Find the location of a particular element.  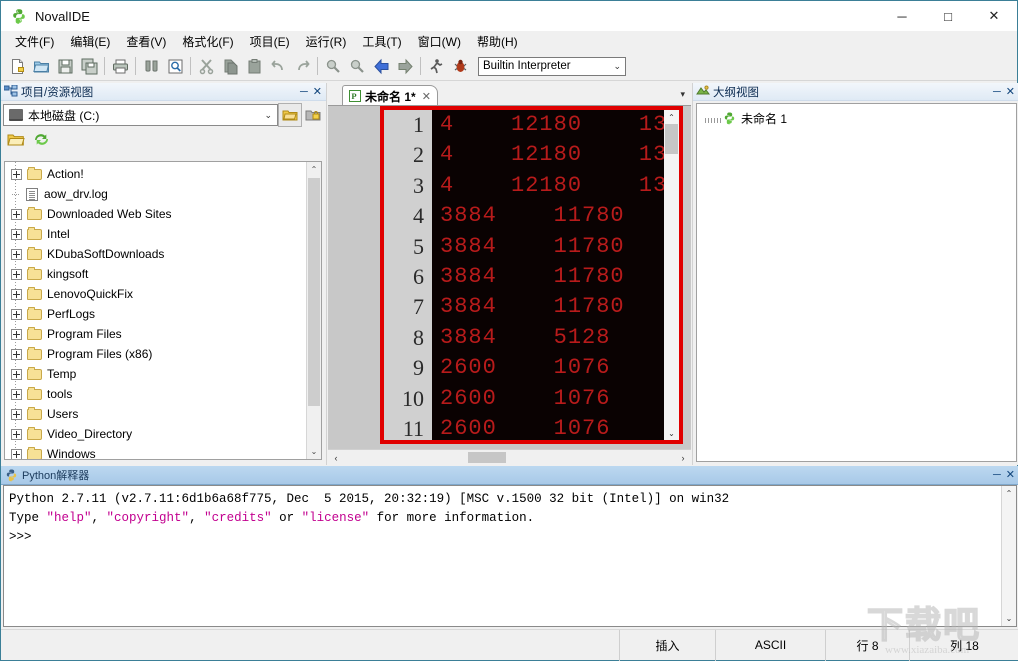

folder-lock-icon is located at coordinates (313, 115).